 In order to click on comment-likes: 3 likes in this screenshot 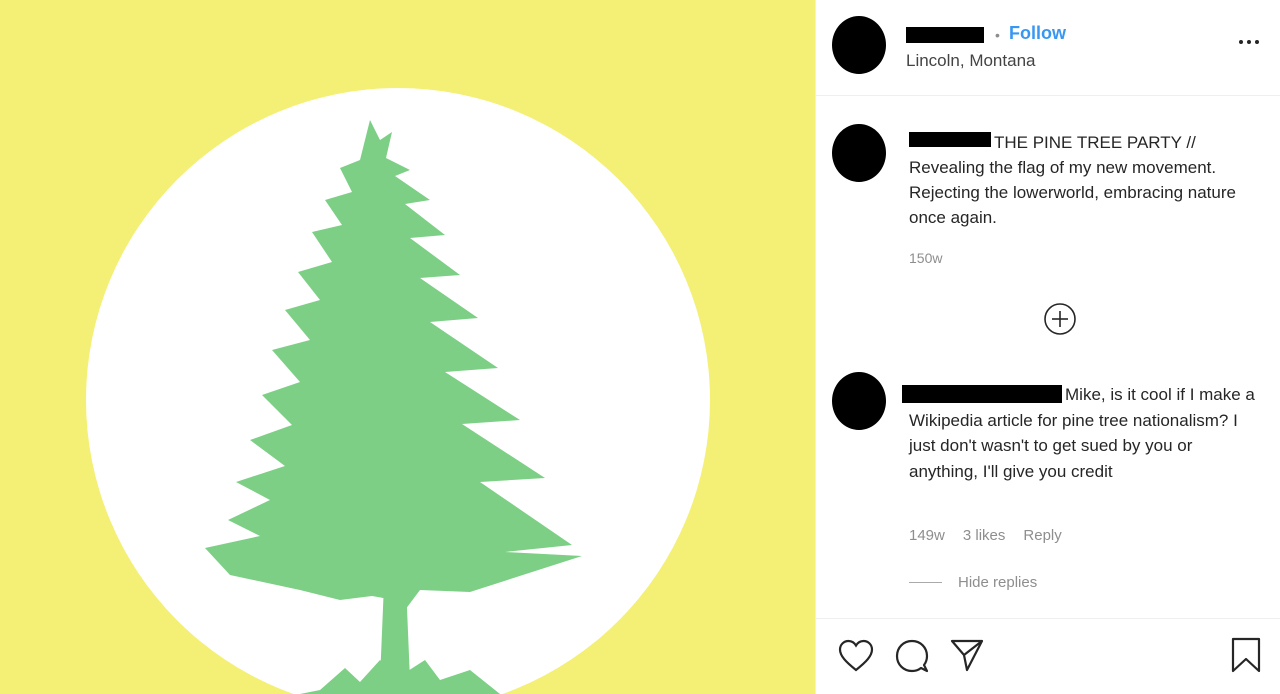, I will do `click(984, 535)`.